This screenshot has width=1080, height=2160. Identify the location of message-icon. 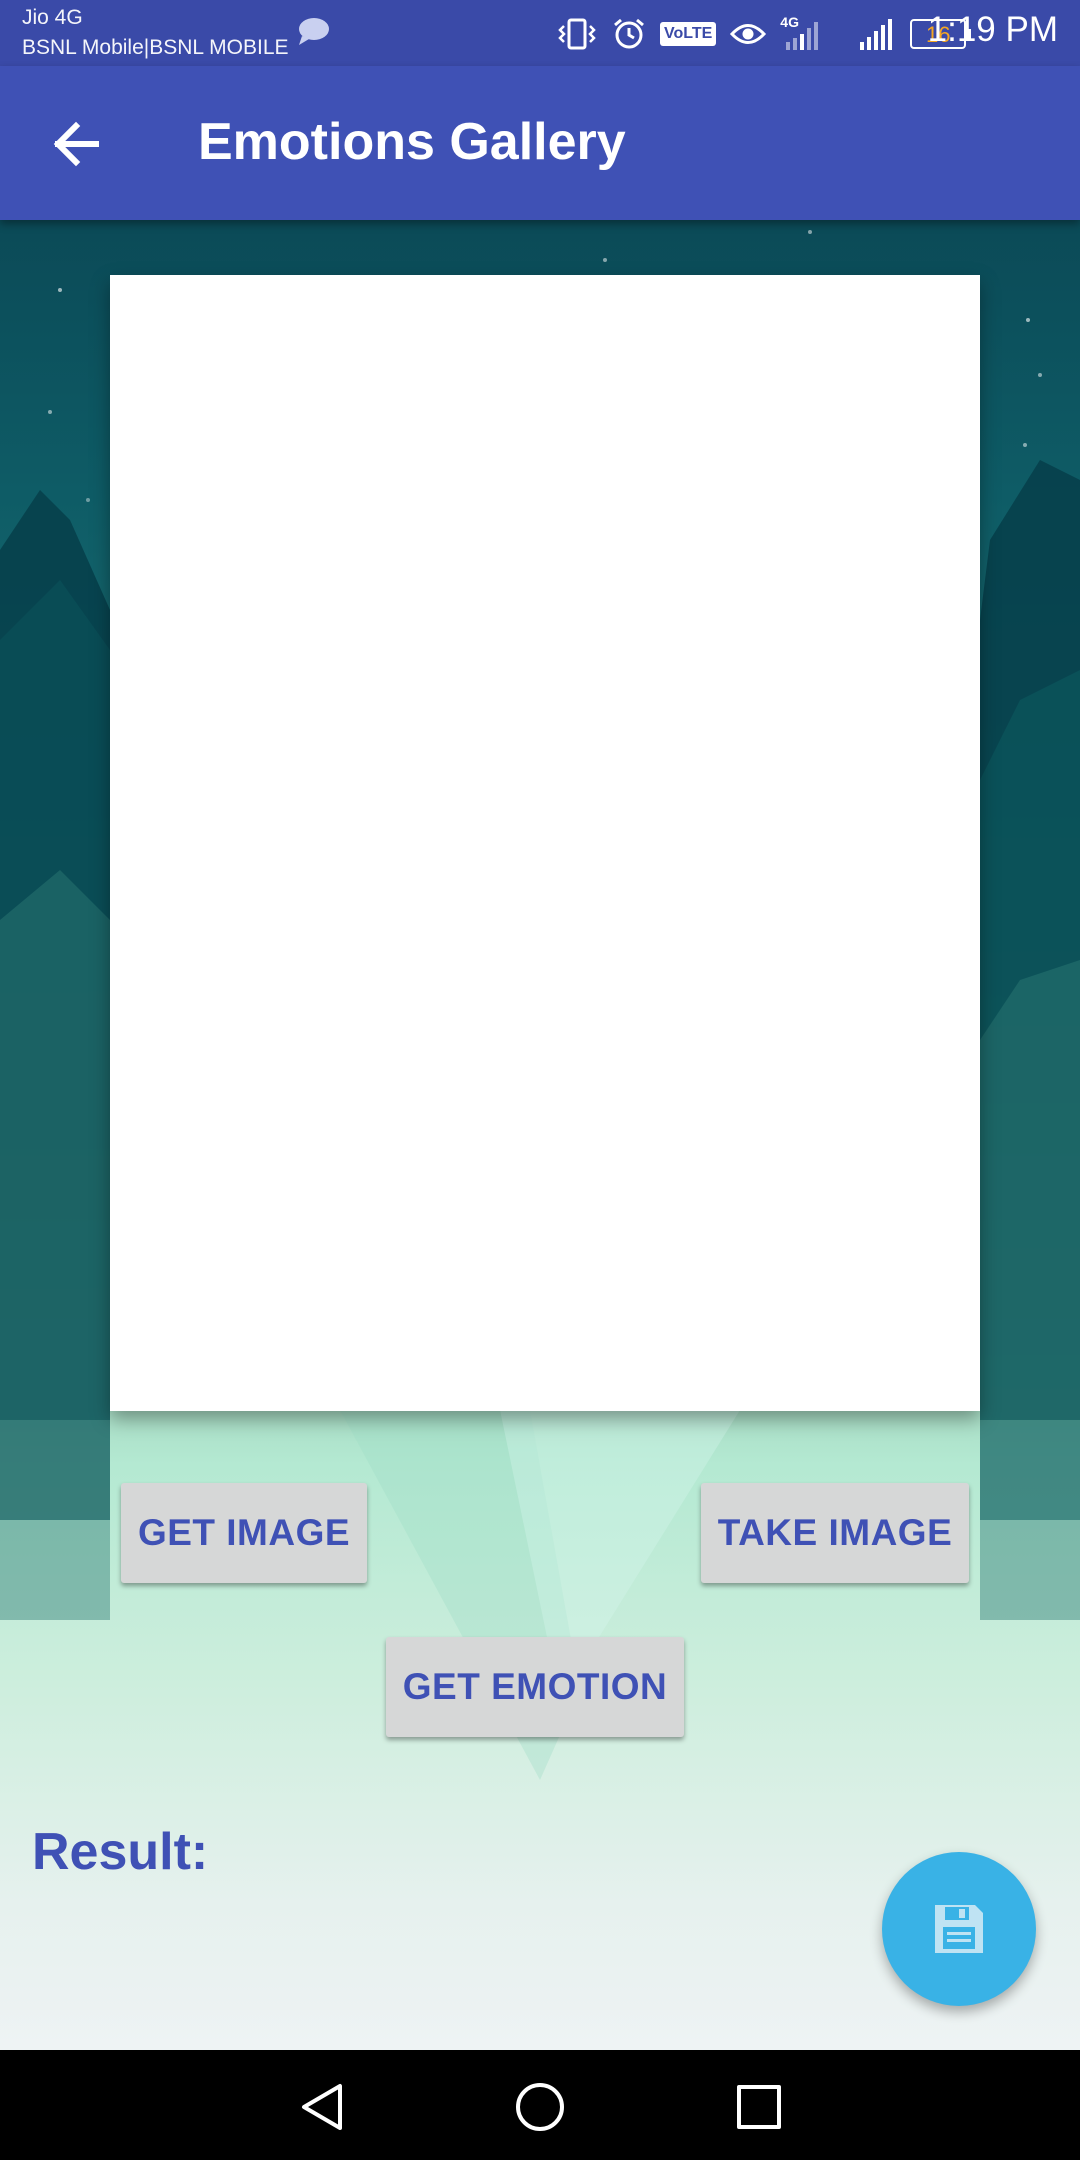
(314, 31).